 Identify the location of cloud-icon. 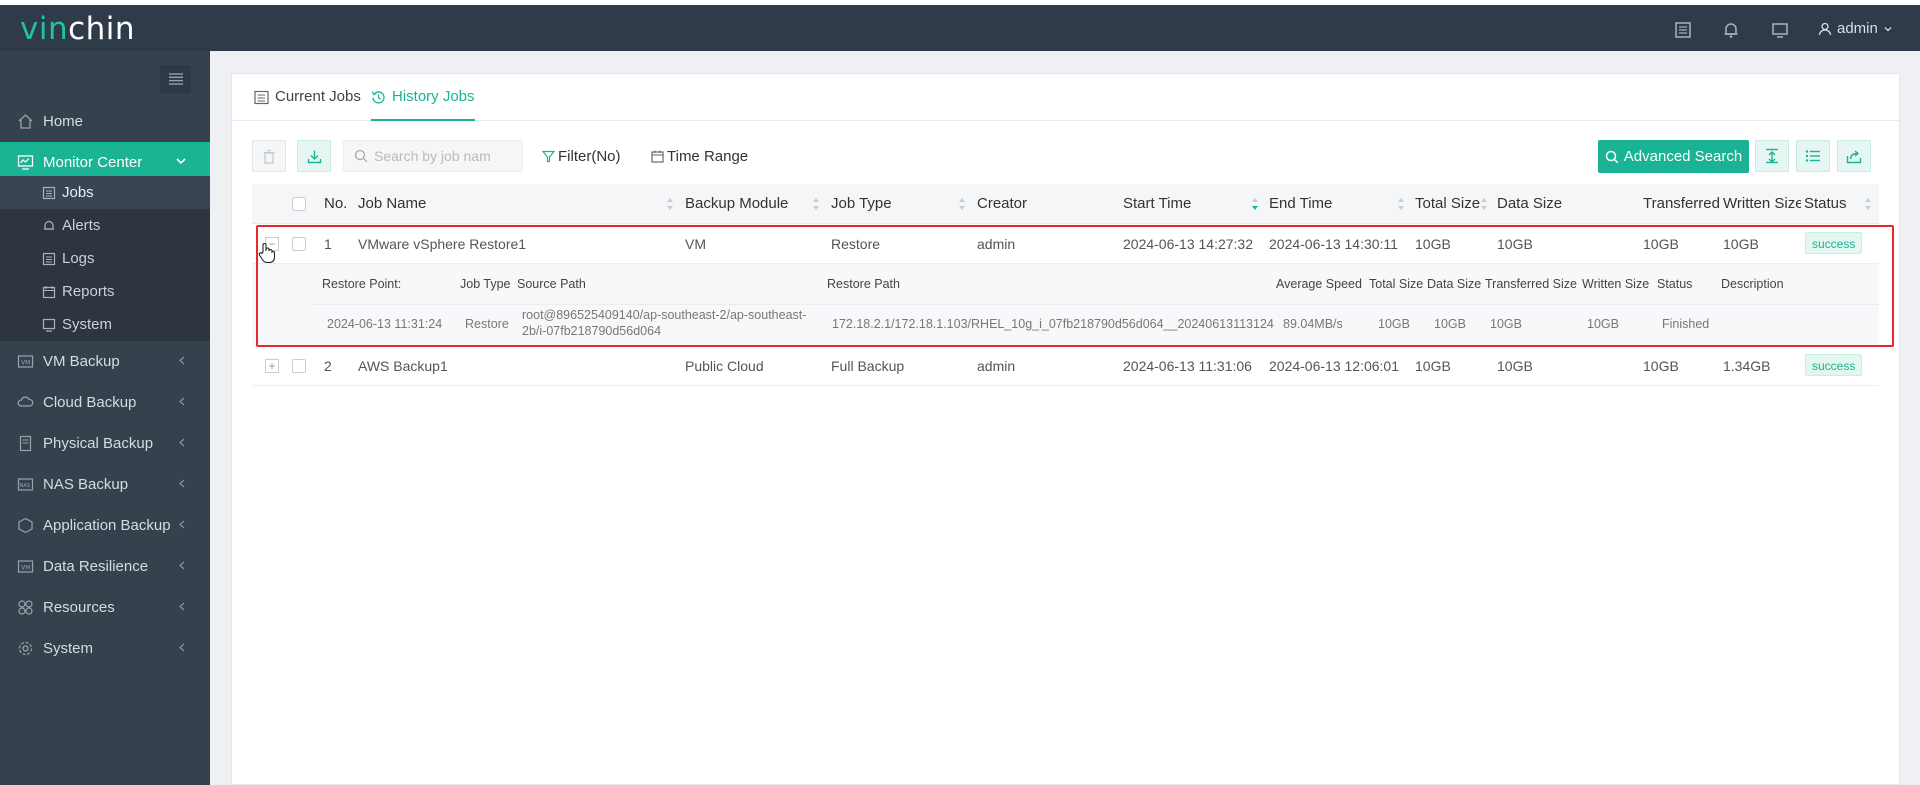
(25, 401).